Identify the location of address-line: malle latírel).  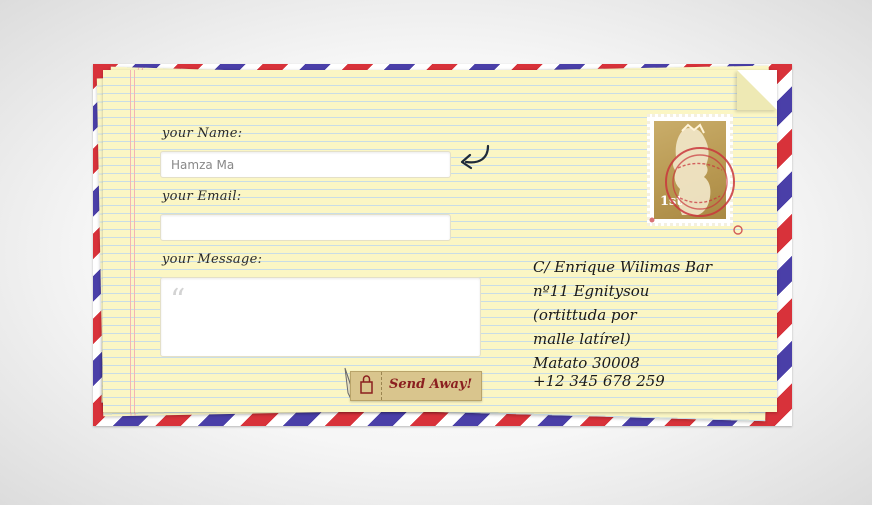
(582, 339).